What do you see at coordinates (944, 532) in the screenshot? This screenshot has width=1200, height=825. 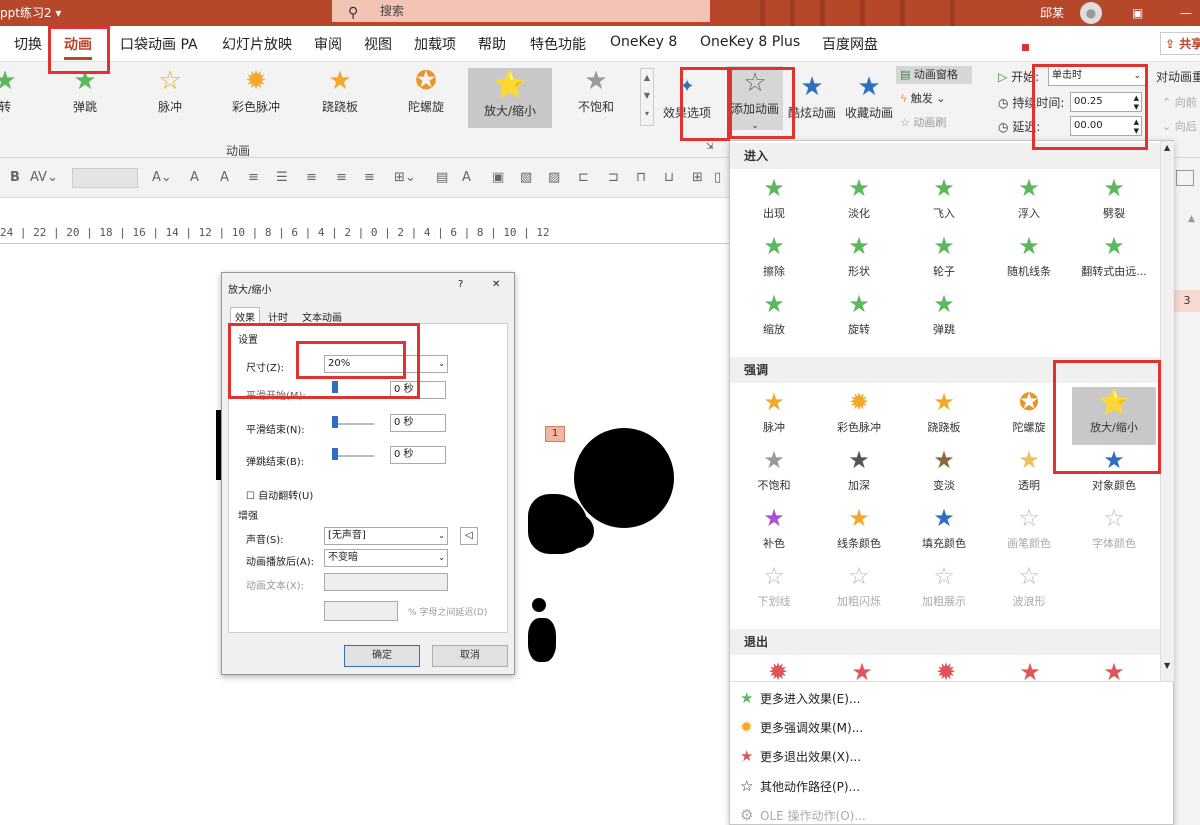 I see `emphasis-effect-12: ★ 填充颜色` at bounding box center [944, 532].